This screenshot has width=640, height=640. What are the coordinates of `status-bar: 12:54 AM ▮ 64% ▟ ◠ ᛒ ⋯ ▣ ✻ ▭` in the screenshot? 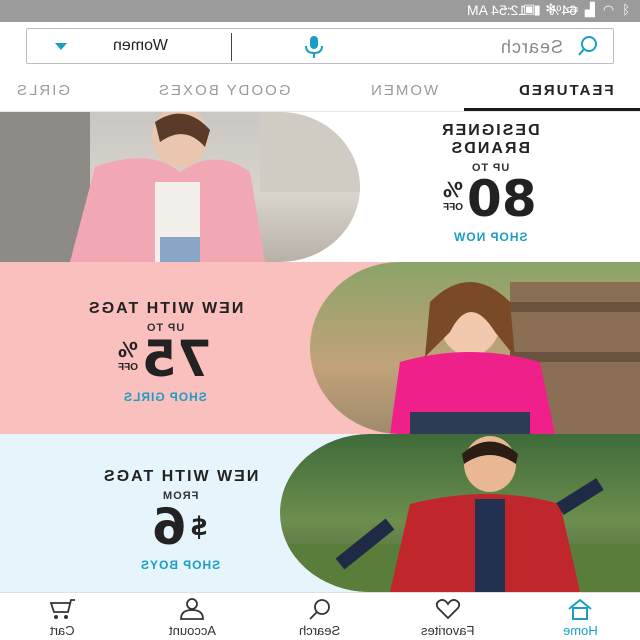 It's located at (320, 11).